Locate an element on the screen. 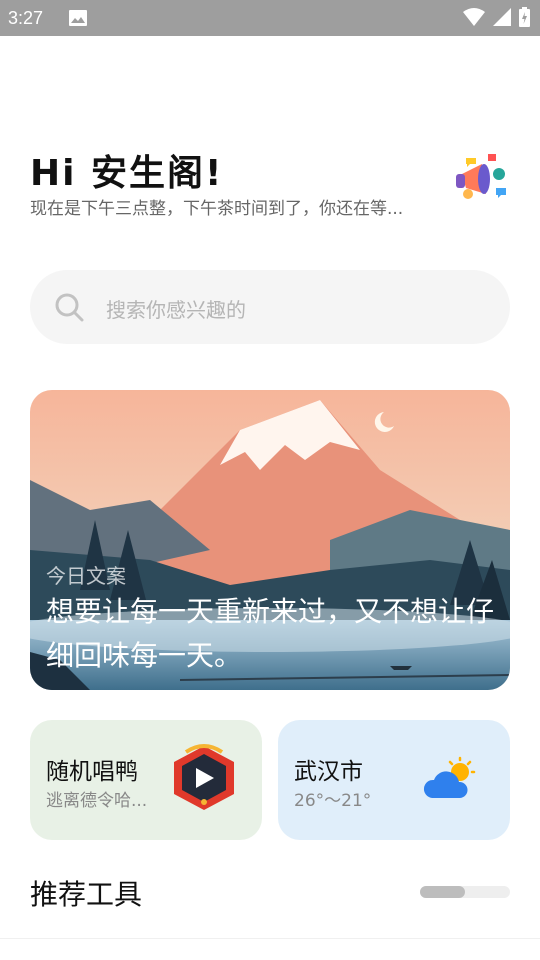  battery-icon is located at coordinates (524, 19).